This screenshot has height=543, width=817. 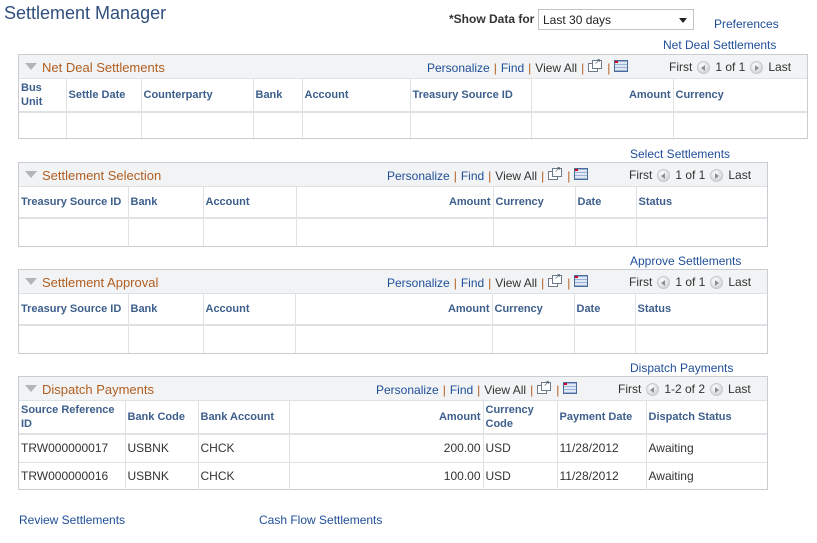 What do you see at coordinates (680, 154) in the screenshot?
I see `select-settlements-link: Select Settlements` at bounding box center [680, 154].